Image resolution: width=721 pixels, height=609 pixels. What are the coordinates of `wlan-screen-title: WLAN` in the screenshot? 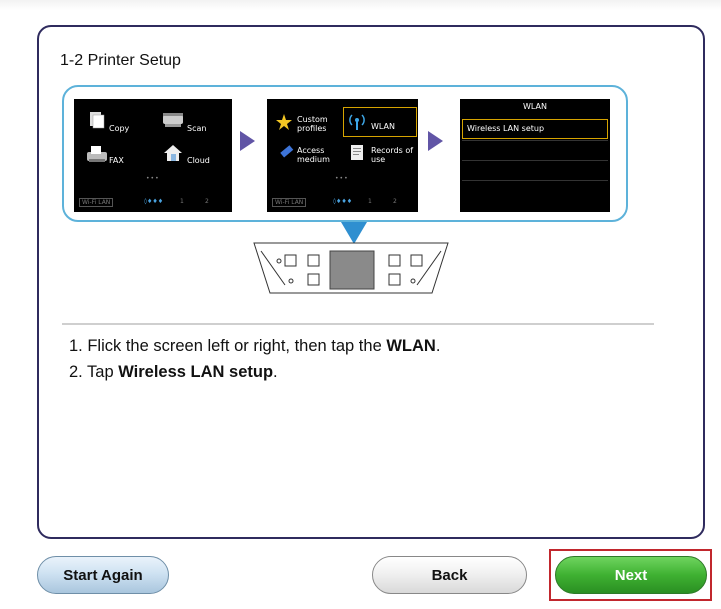 It's located at (534, 106).